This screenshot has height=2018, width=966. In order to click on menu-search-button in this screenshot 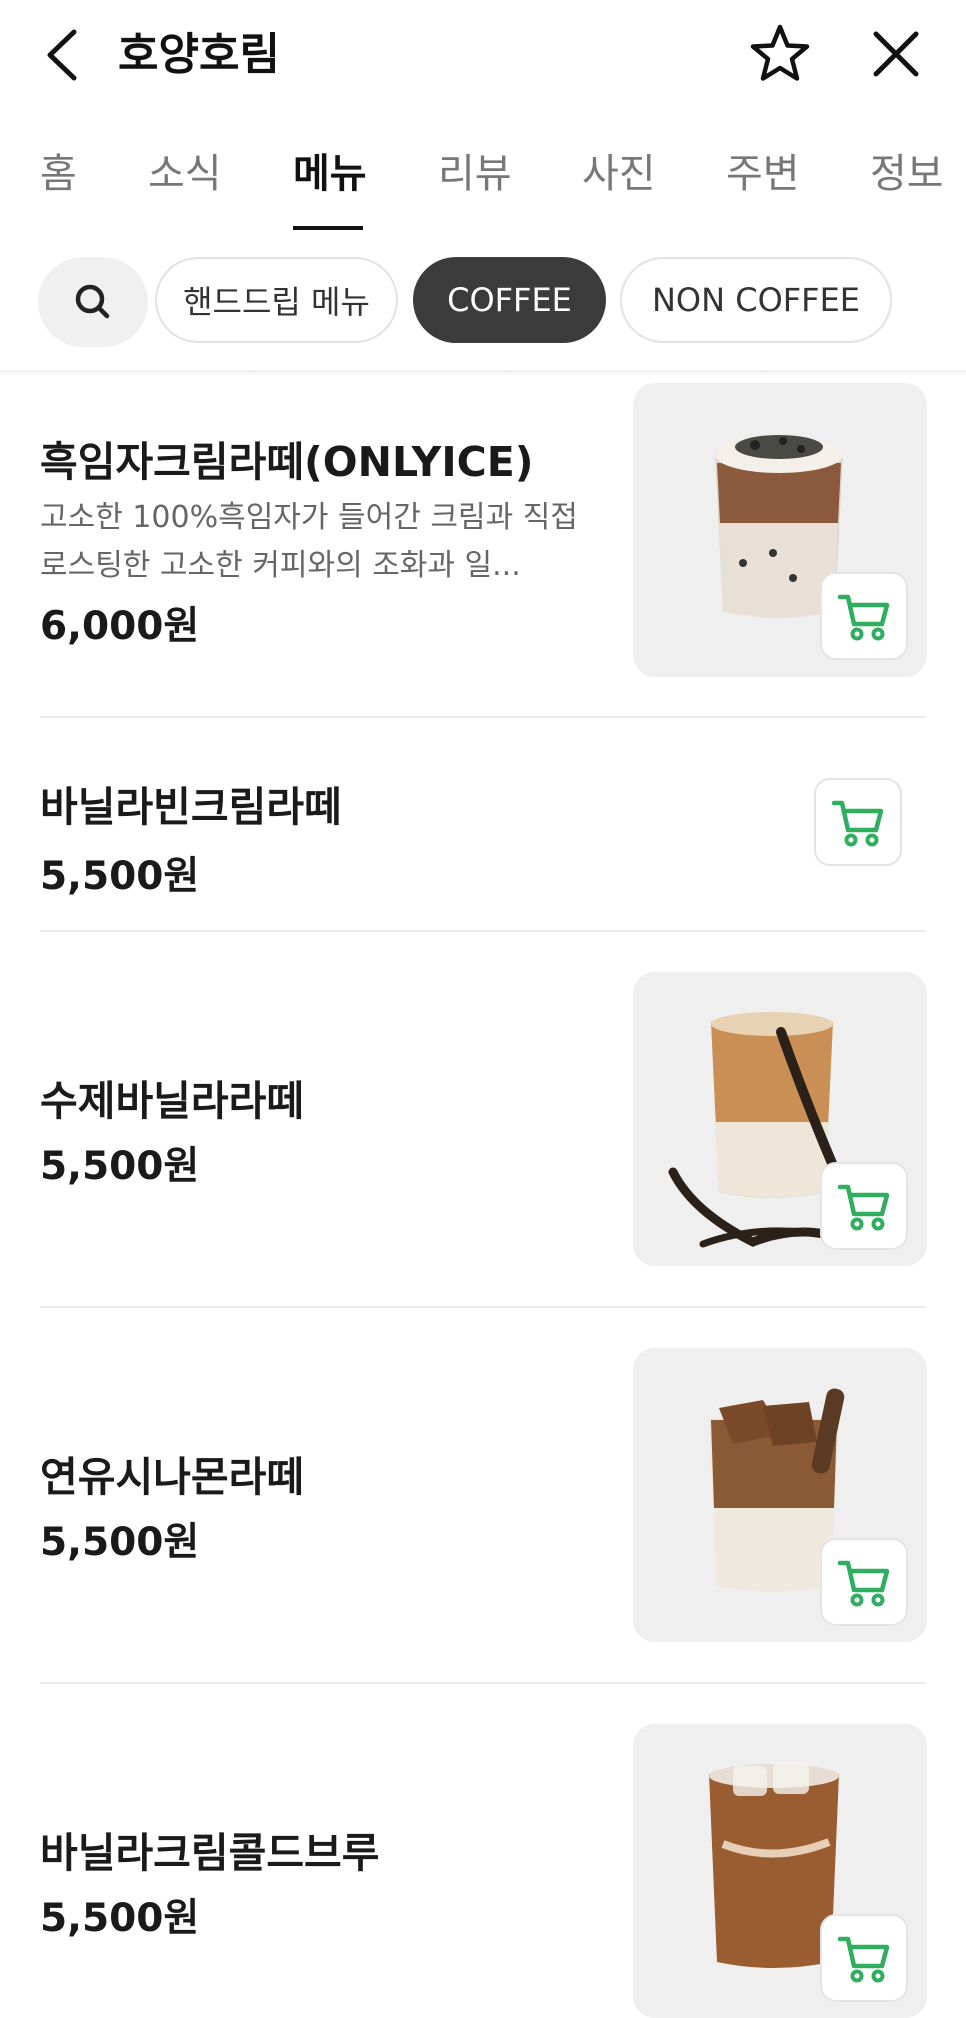, I will do `click(93, 302)`.